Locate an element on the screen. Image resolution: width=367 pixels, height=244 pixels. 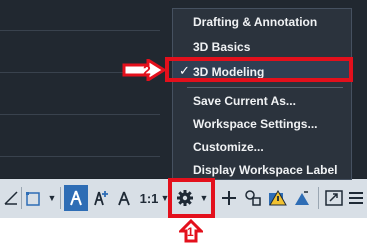
annotation-scale-label: 1:1 is located at coordinates (149, 198).